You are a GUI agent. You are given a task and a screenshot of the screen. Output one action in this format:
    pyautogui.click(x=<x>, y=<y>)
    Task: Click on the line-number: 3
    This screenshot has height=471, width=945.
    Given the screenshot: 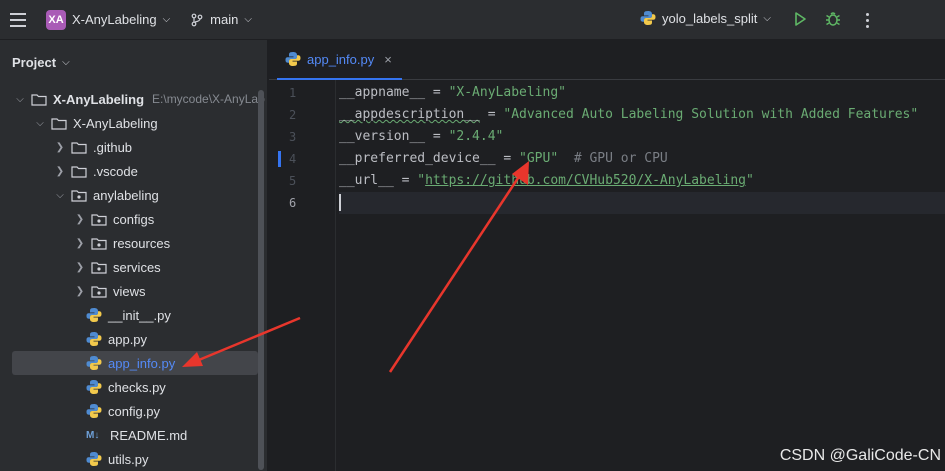 What is the action you would take?
    pyautogui.click(x=293, y=137)
    